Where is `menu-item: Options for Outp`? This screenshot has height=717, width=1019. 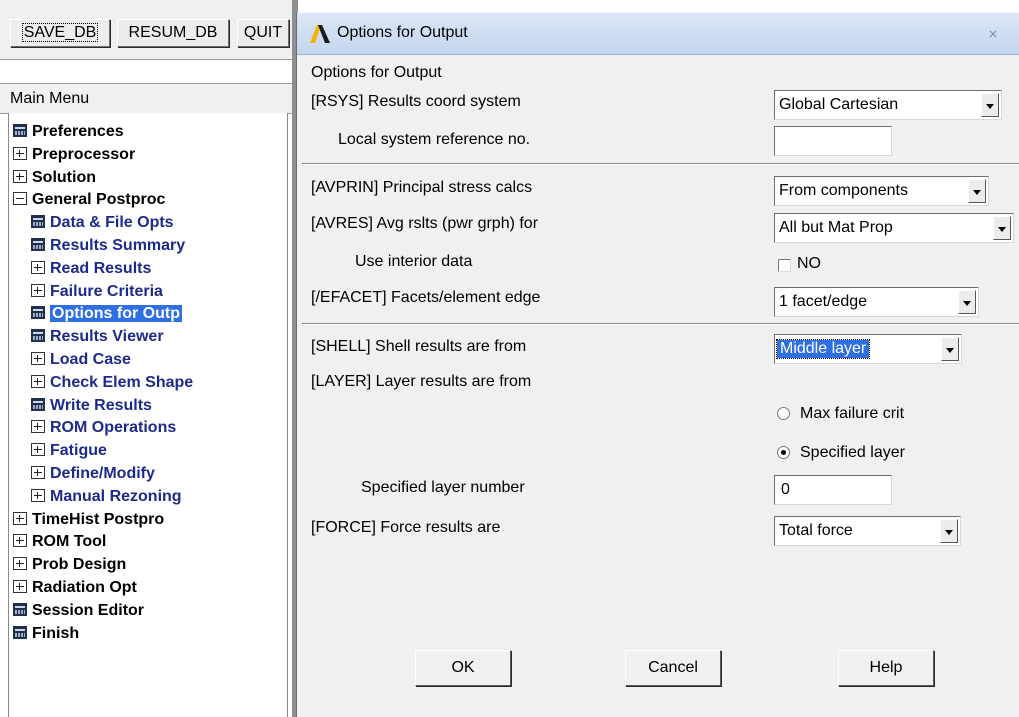
menu-item: Options for Outp is located at coordinates (106, 314).